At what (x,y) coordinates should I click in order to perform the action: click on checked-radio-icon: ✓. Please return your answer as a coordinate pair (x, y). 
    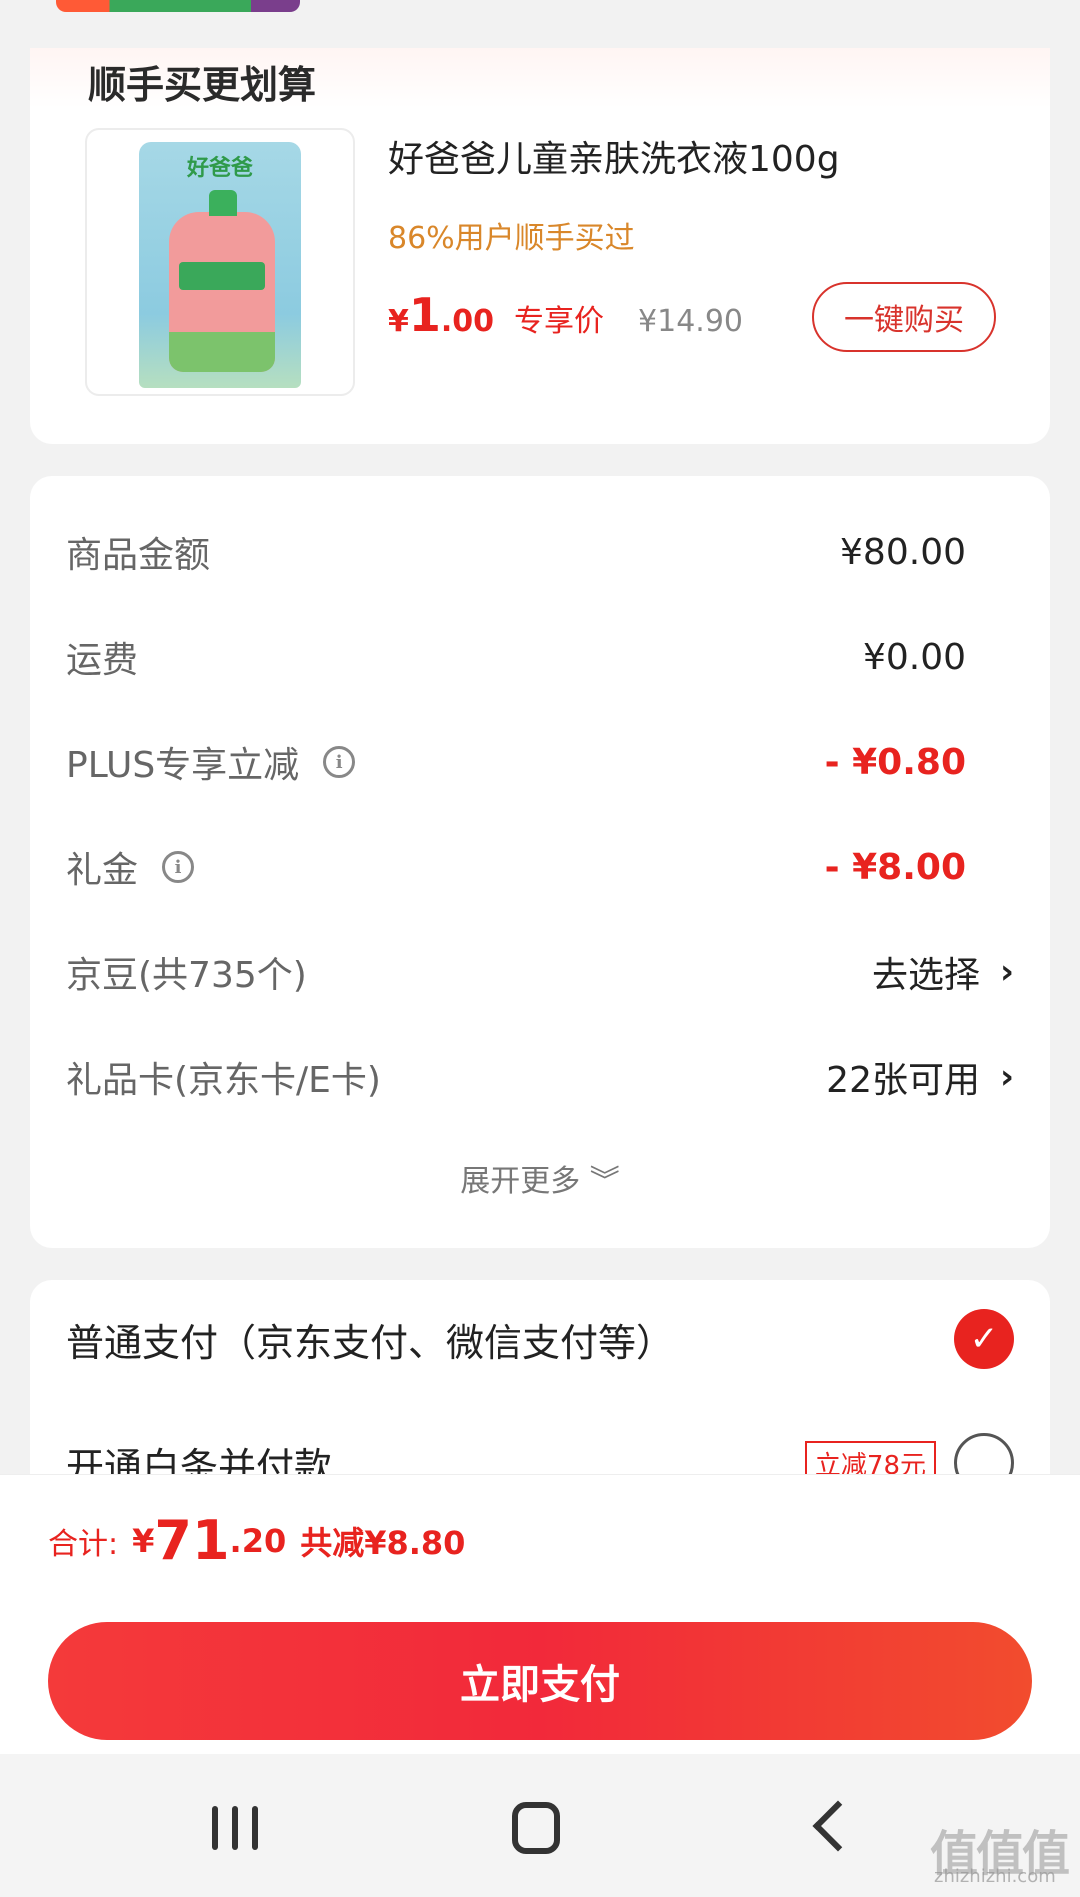
    Looking at the image, I should click on (984, 1339).